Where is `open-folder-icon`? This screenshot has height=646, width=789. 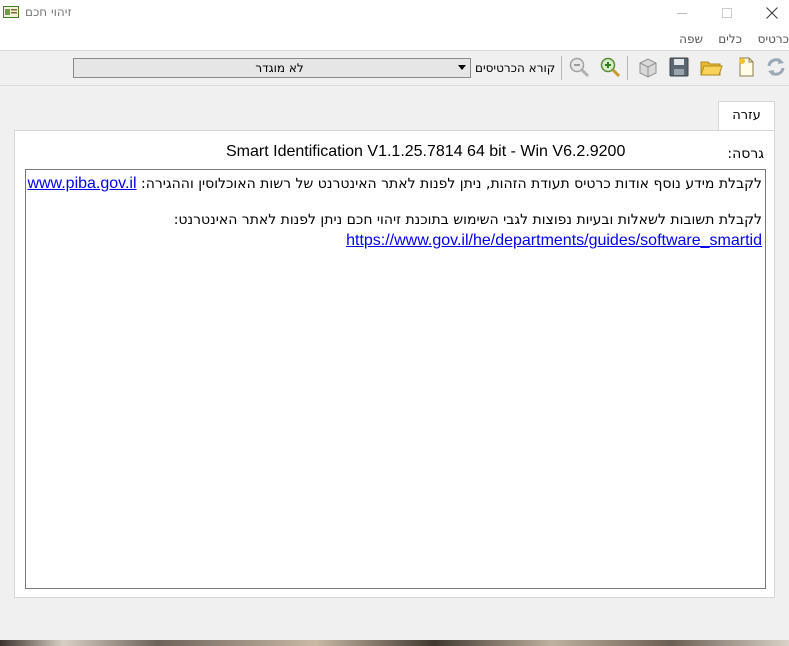
open-folder-icon is located at coordinates (711, 68).